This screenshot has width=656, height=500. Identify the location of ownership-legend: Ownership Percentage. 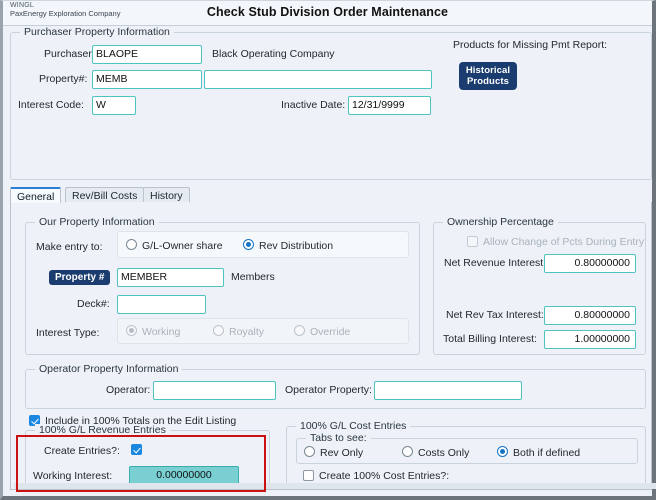
(500, 222).